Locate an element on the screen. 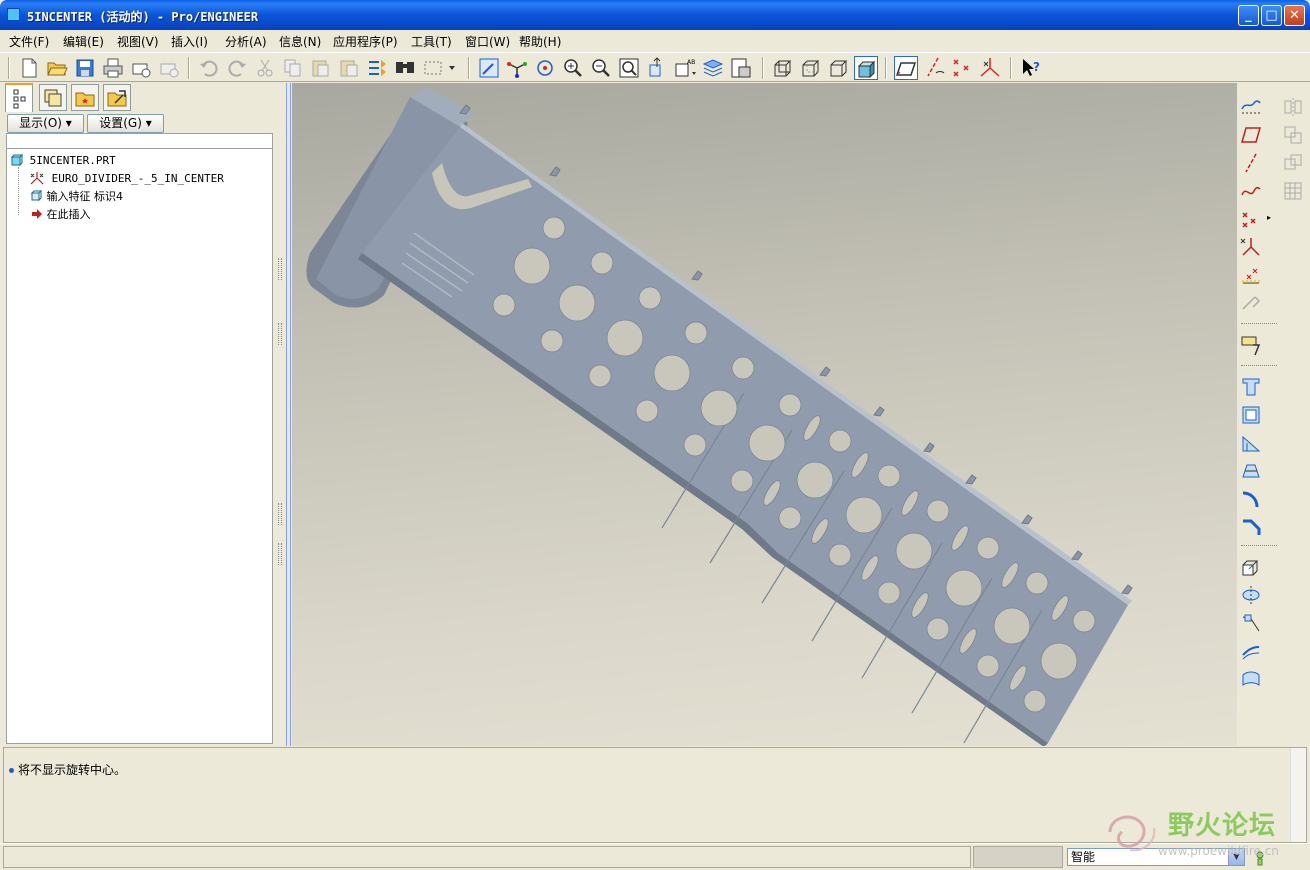  datum-axes-icon is located at coordinates (934, 68).